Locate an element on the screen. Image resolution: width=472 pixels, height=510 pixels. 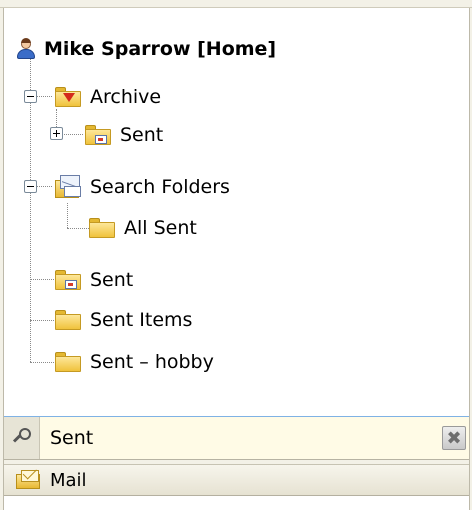
tree-item-account: Mike Sparrow [Home] is located at coordinates (146, 49).